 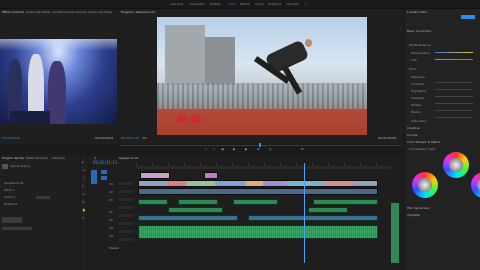 I want to click on tab-assembly: Assembly, so click(x=197, y=4).